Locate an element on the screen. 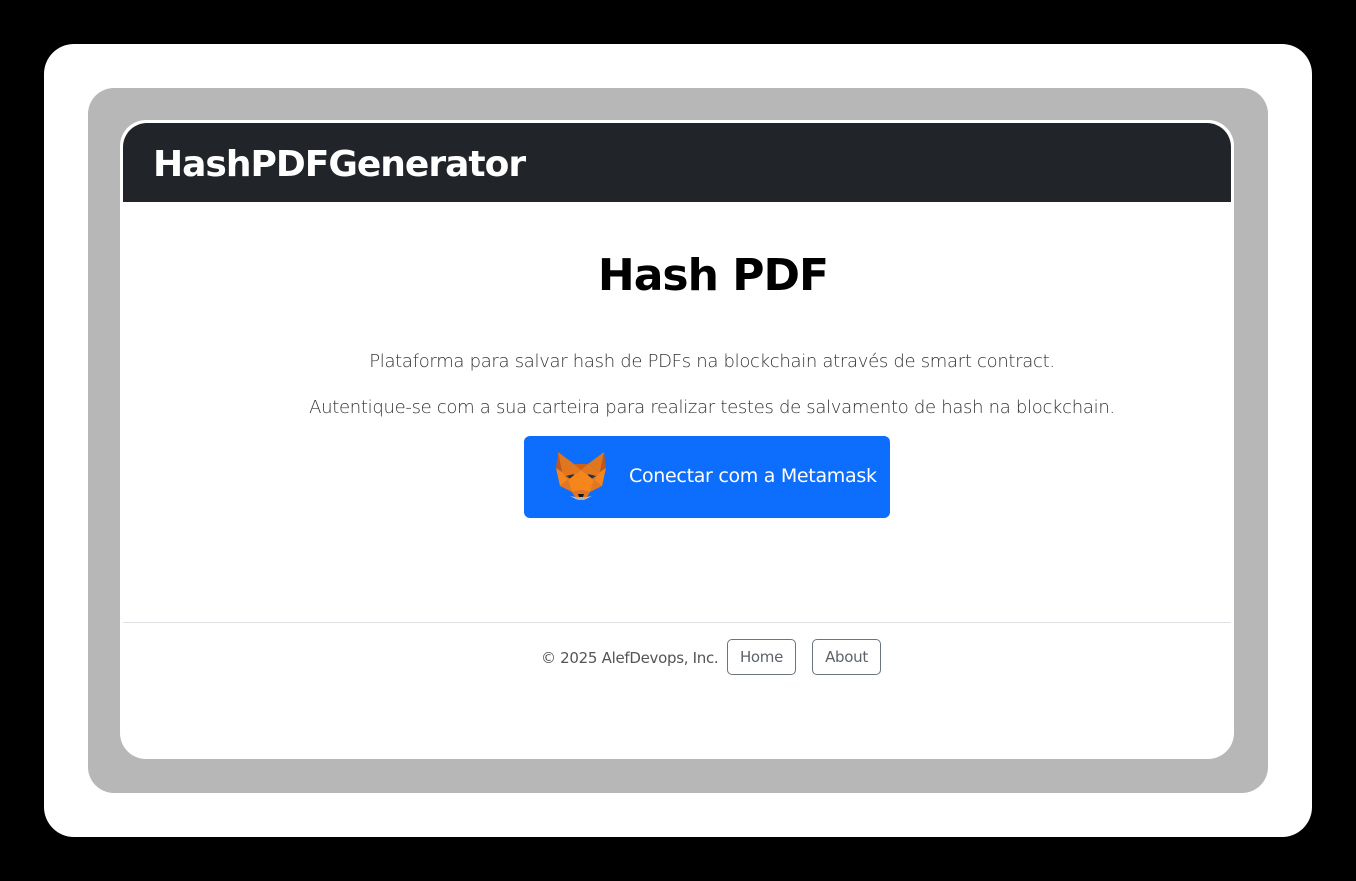  connect-button-label: Conectar com a Metamask is located at coordinates (753, 476).